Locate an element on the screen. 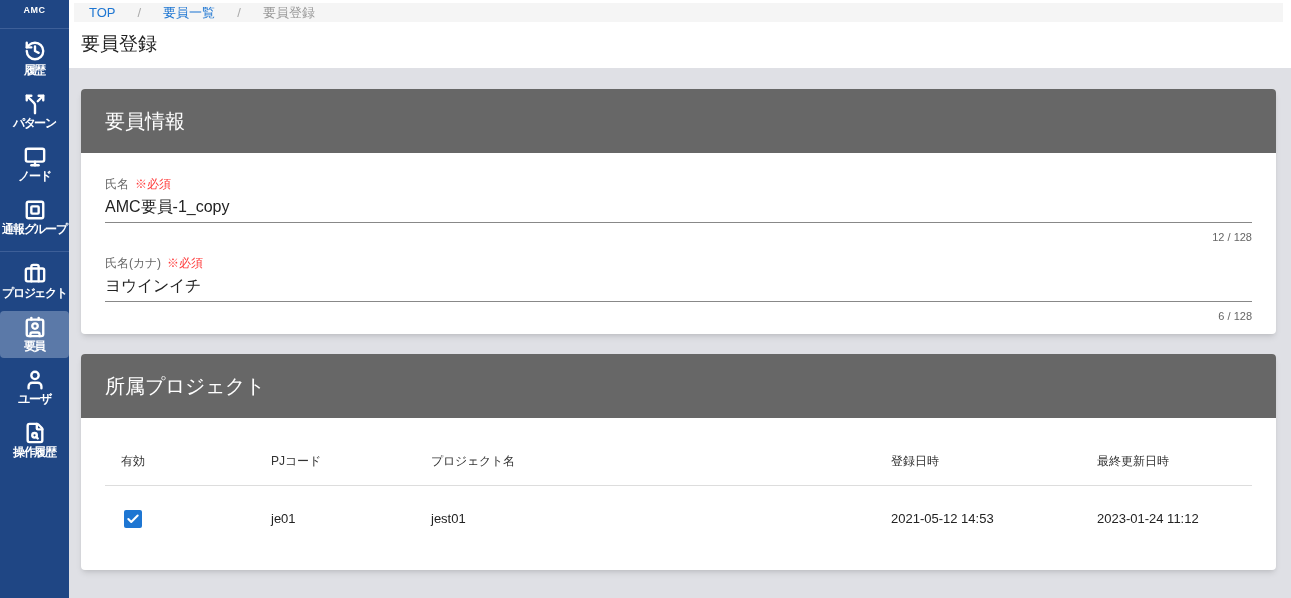 This screenshot has height=598, width=1291. split-arrow-icon is located at coordinates (34, 103).